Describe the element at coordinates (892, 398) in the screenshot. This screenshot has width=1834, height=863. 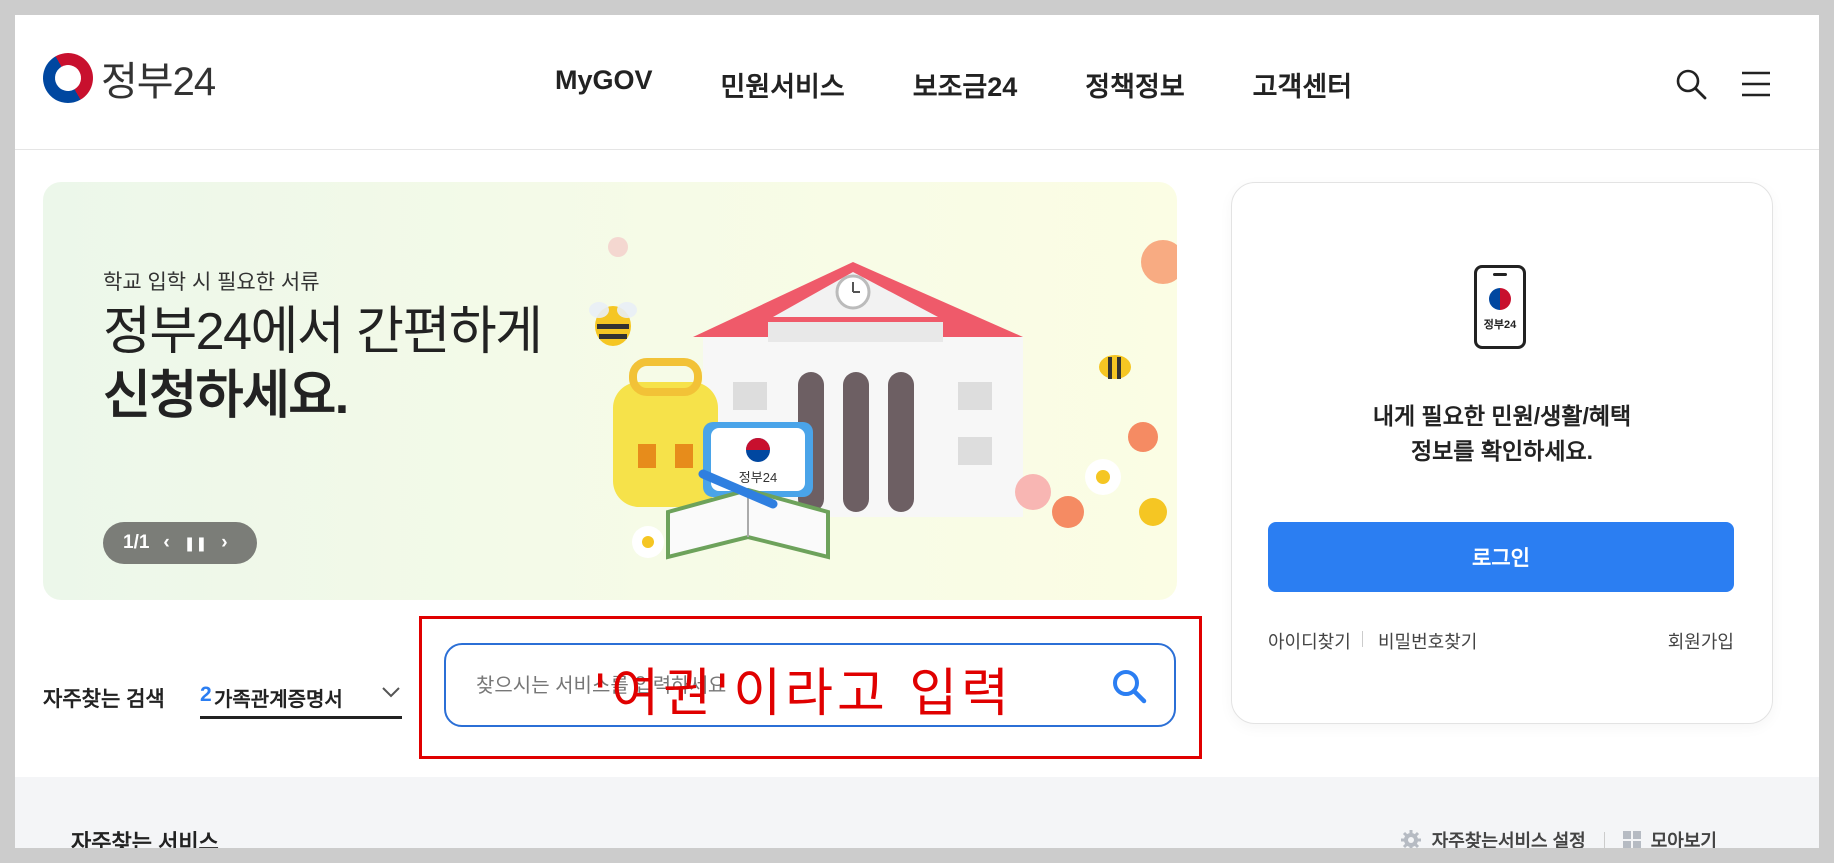
I see `school-illustration: 정부24` at that location.